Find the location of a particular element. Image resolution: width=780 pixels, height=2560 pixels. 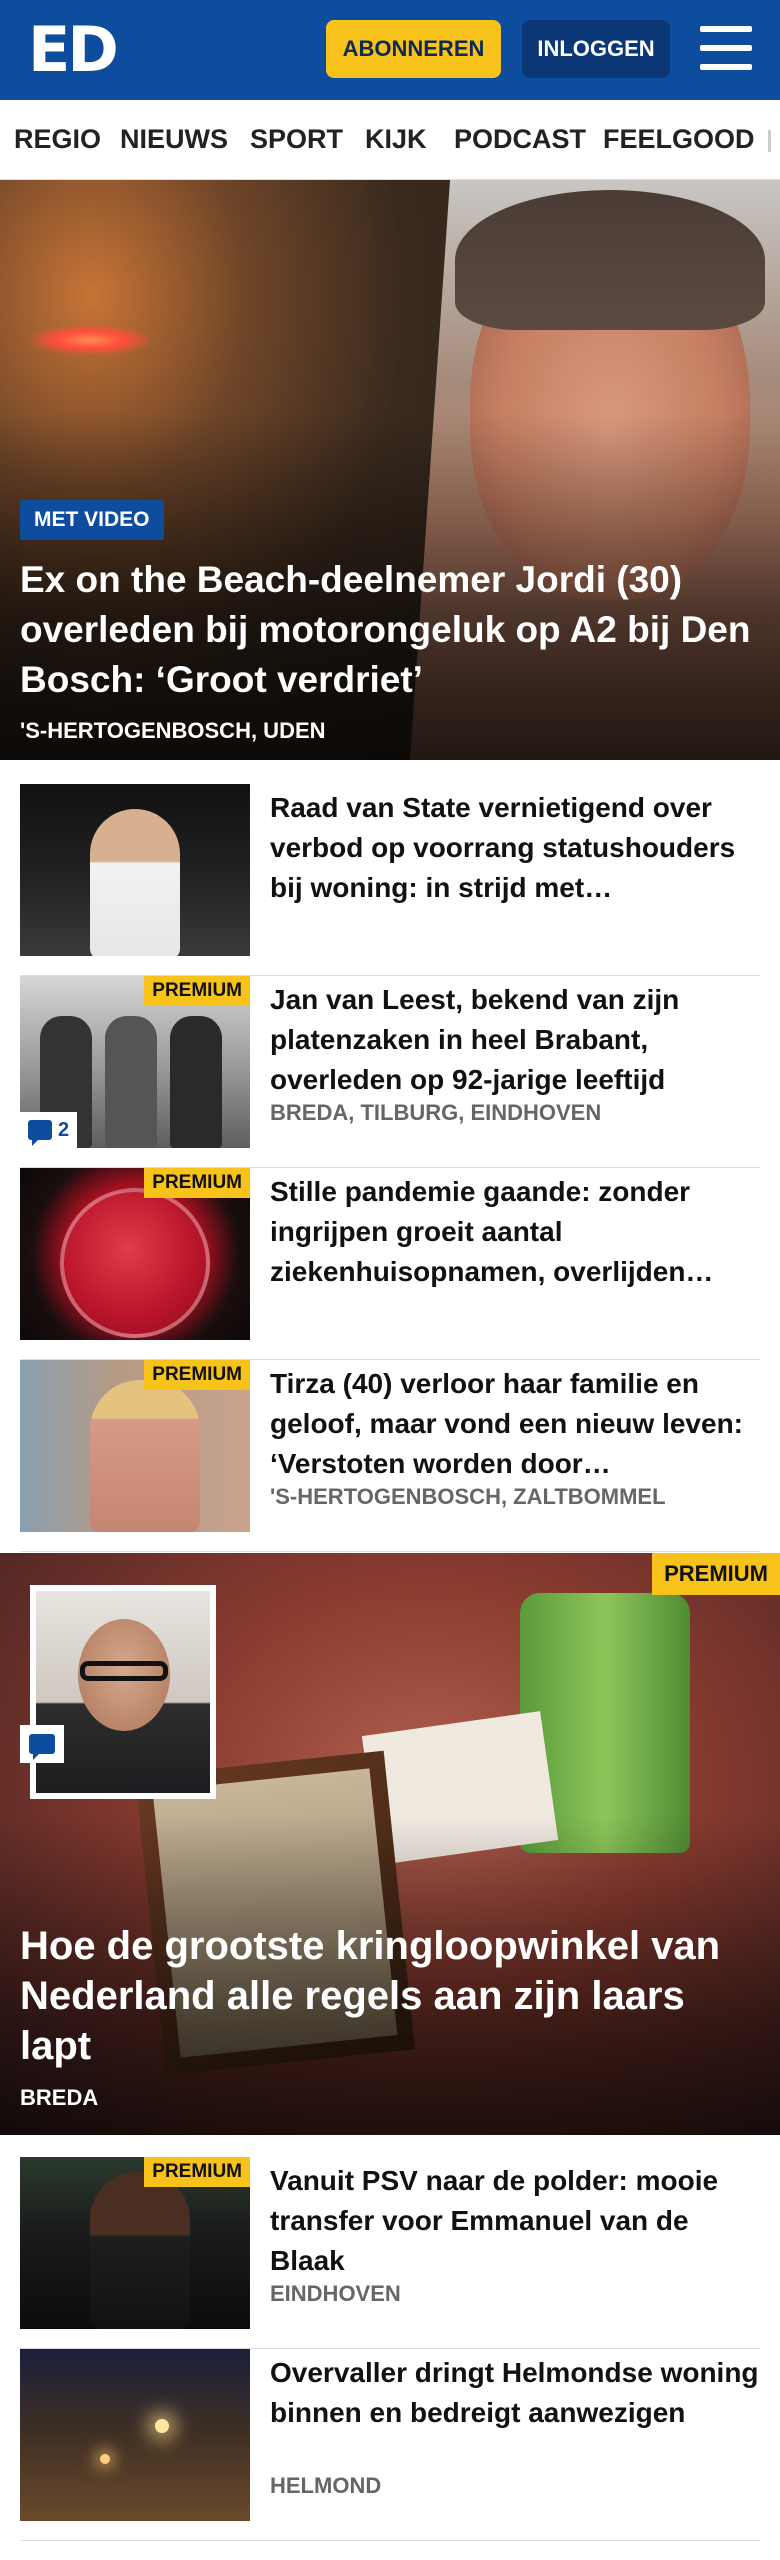

login-button: INLOGGEN is located at coordinates (596, 49).